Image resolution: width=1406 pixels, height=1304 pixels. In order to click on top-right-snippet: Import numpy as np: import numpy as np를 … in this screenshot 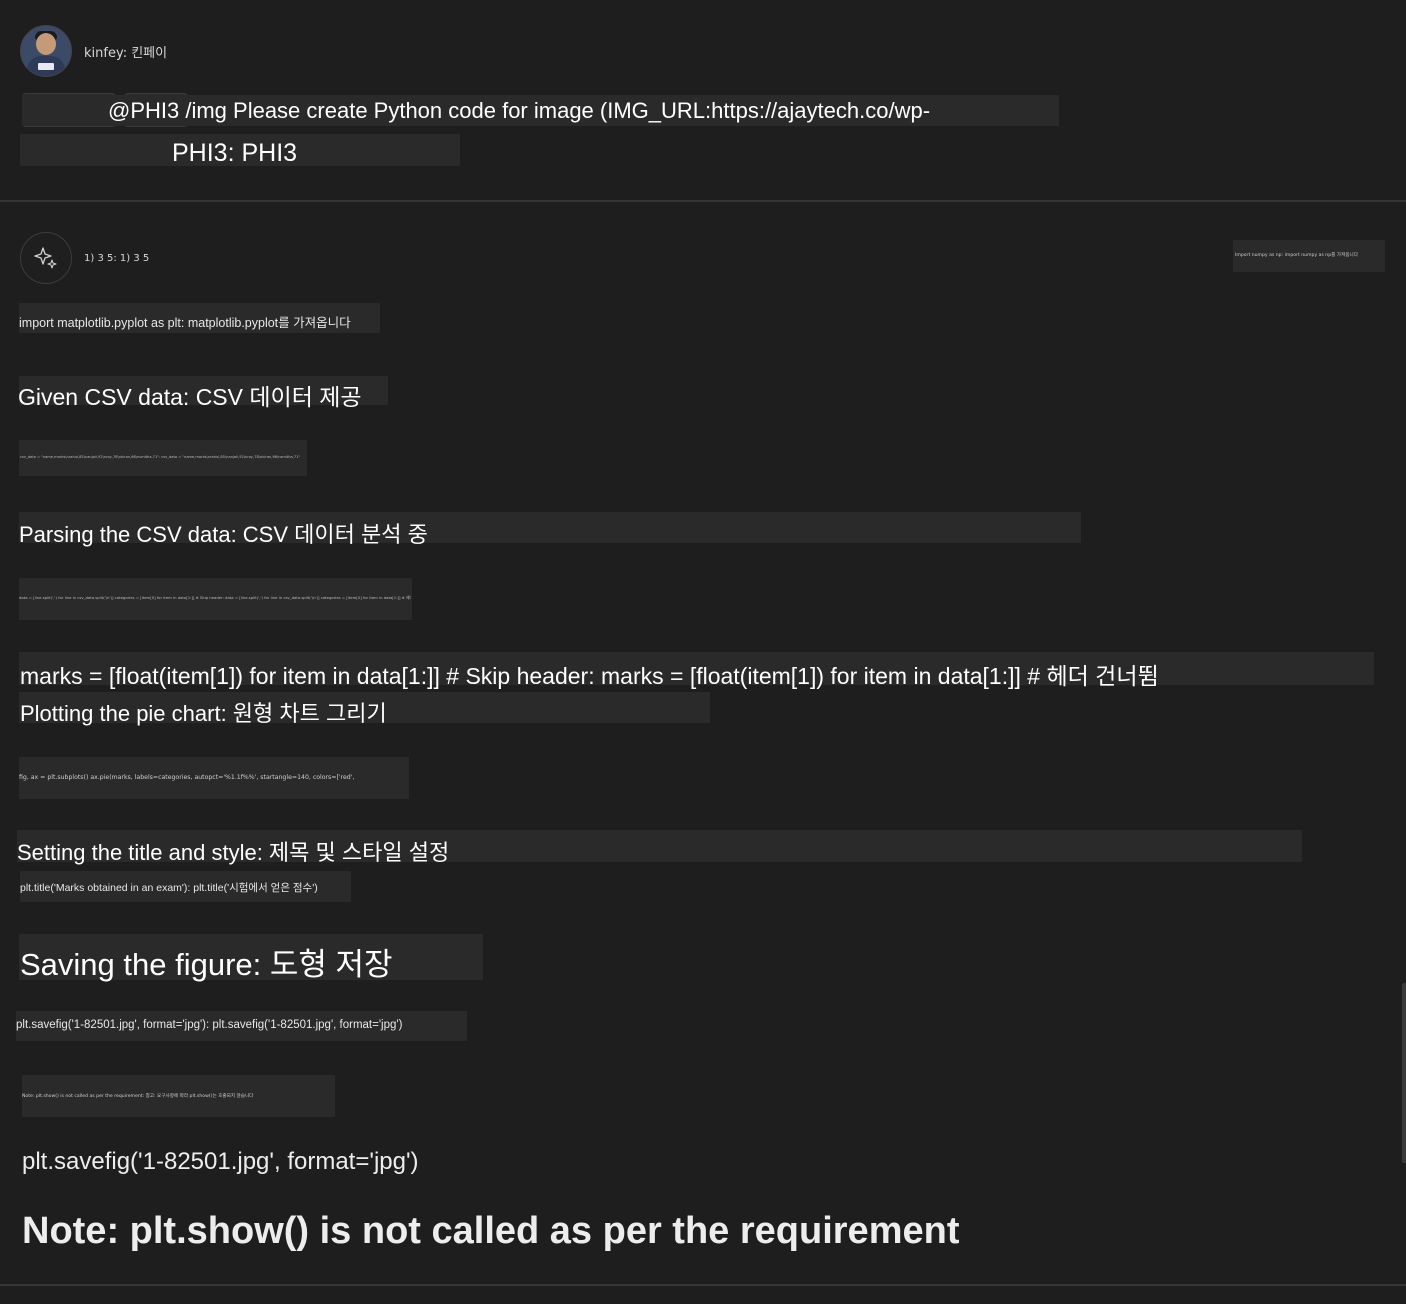, I will do `click(1309, 256)`.